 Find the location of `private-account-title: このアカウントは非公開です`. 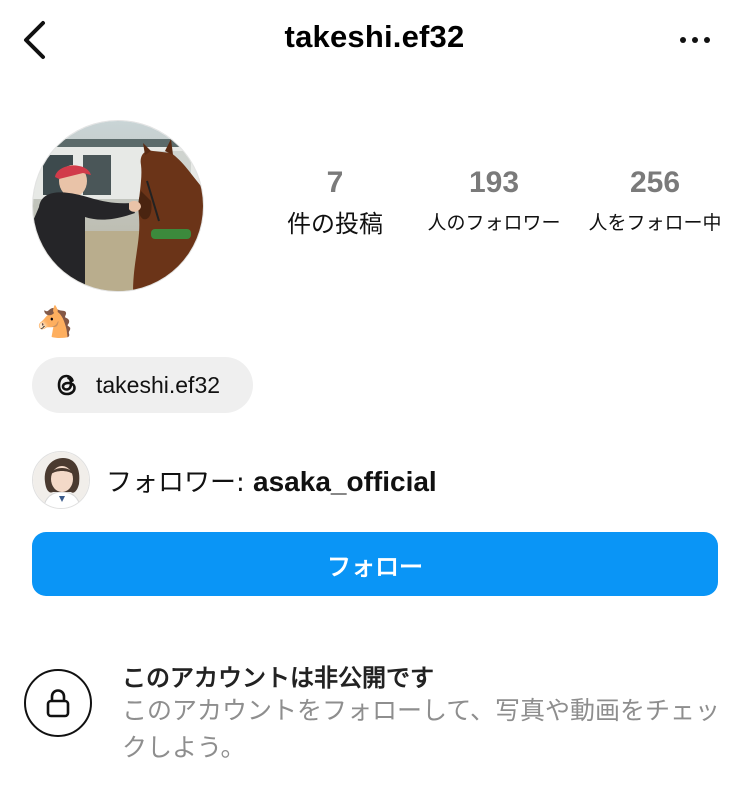

private-account-title: このアカウントは非公開です is located at coordinates (278, 678).